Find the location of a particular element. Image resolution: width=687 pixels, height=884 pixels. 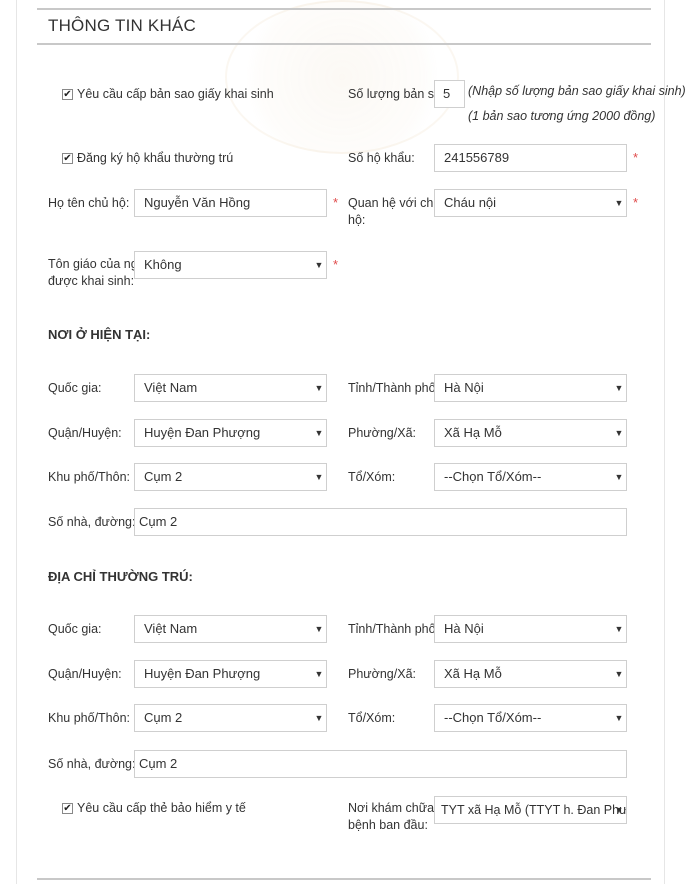

emblem-watermark is located at coordinates (342, 77).